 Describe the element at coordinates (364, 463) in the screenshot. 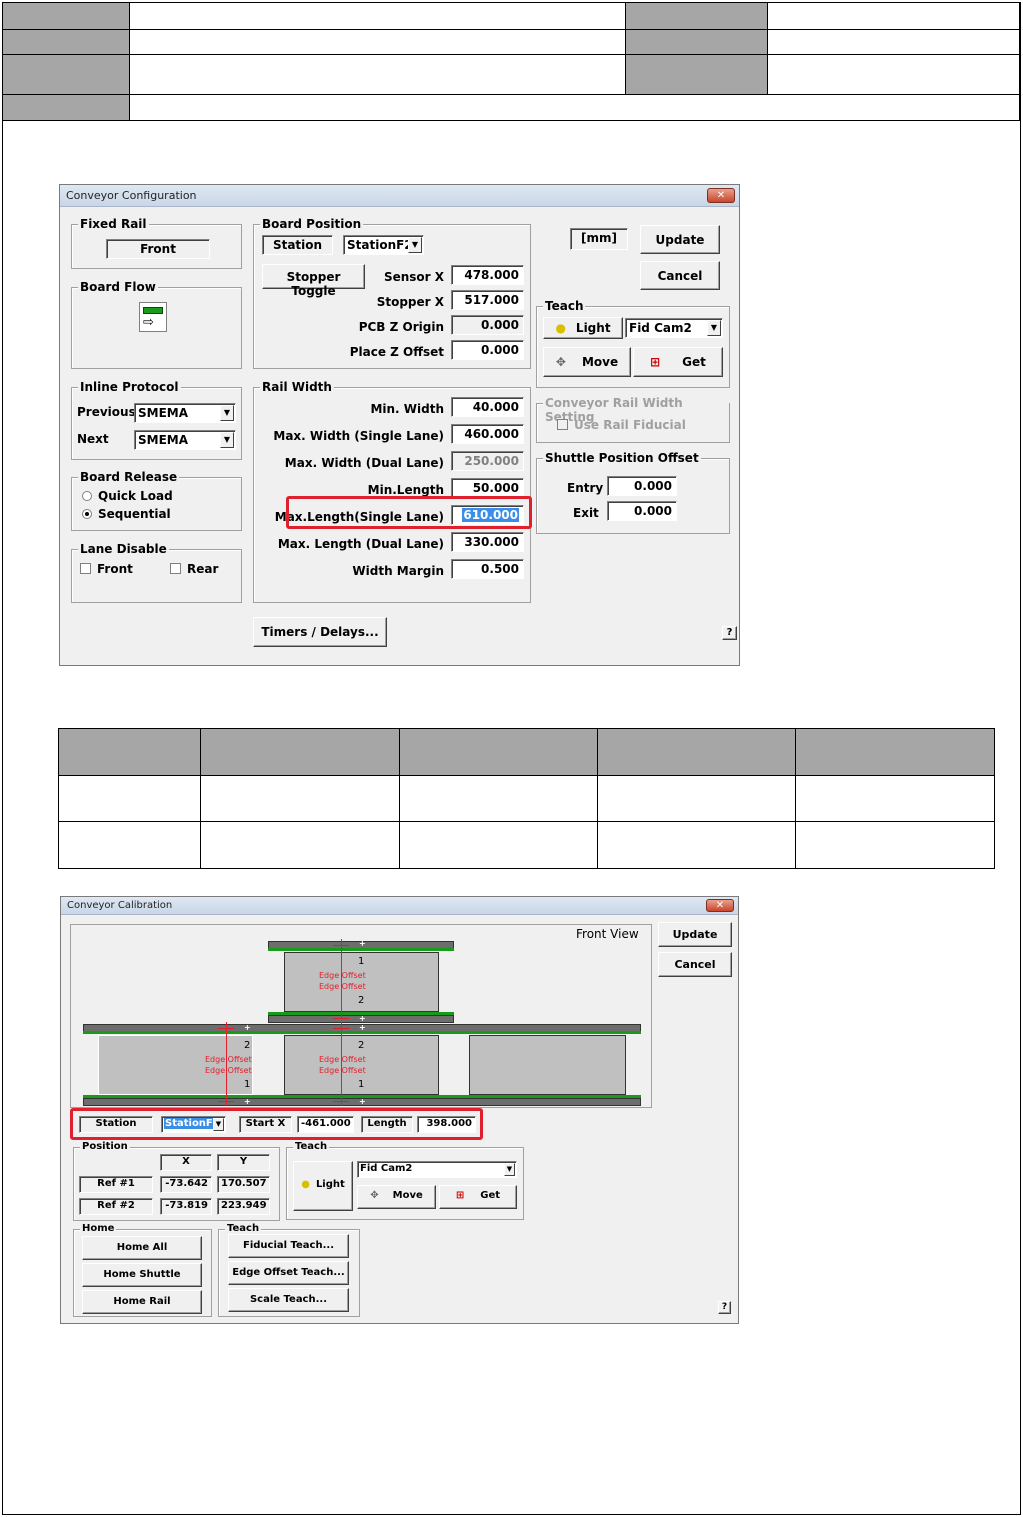

I see `max-width-dual-label: Max. Width (Dual Lane)` at that location.